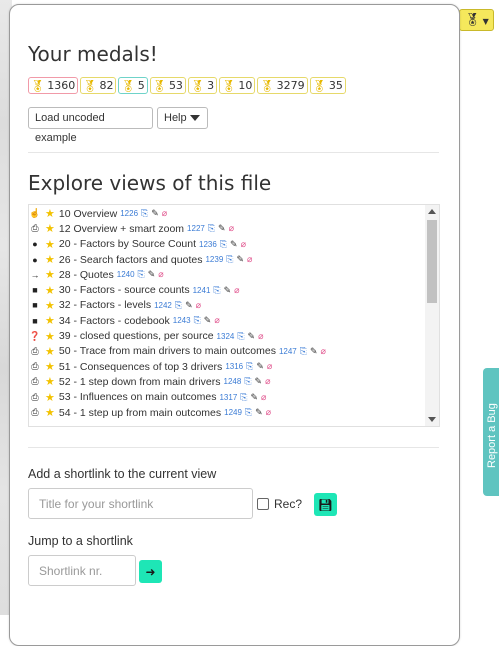  Describe the element at coordinates (432, 211) in the screenshot. I see `scroll-up-arrow-icon` at that location.